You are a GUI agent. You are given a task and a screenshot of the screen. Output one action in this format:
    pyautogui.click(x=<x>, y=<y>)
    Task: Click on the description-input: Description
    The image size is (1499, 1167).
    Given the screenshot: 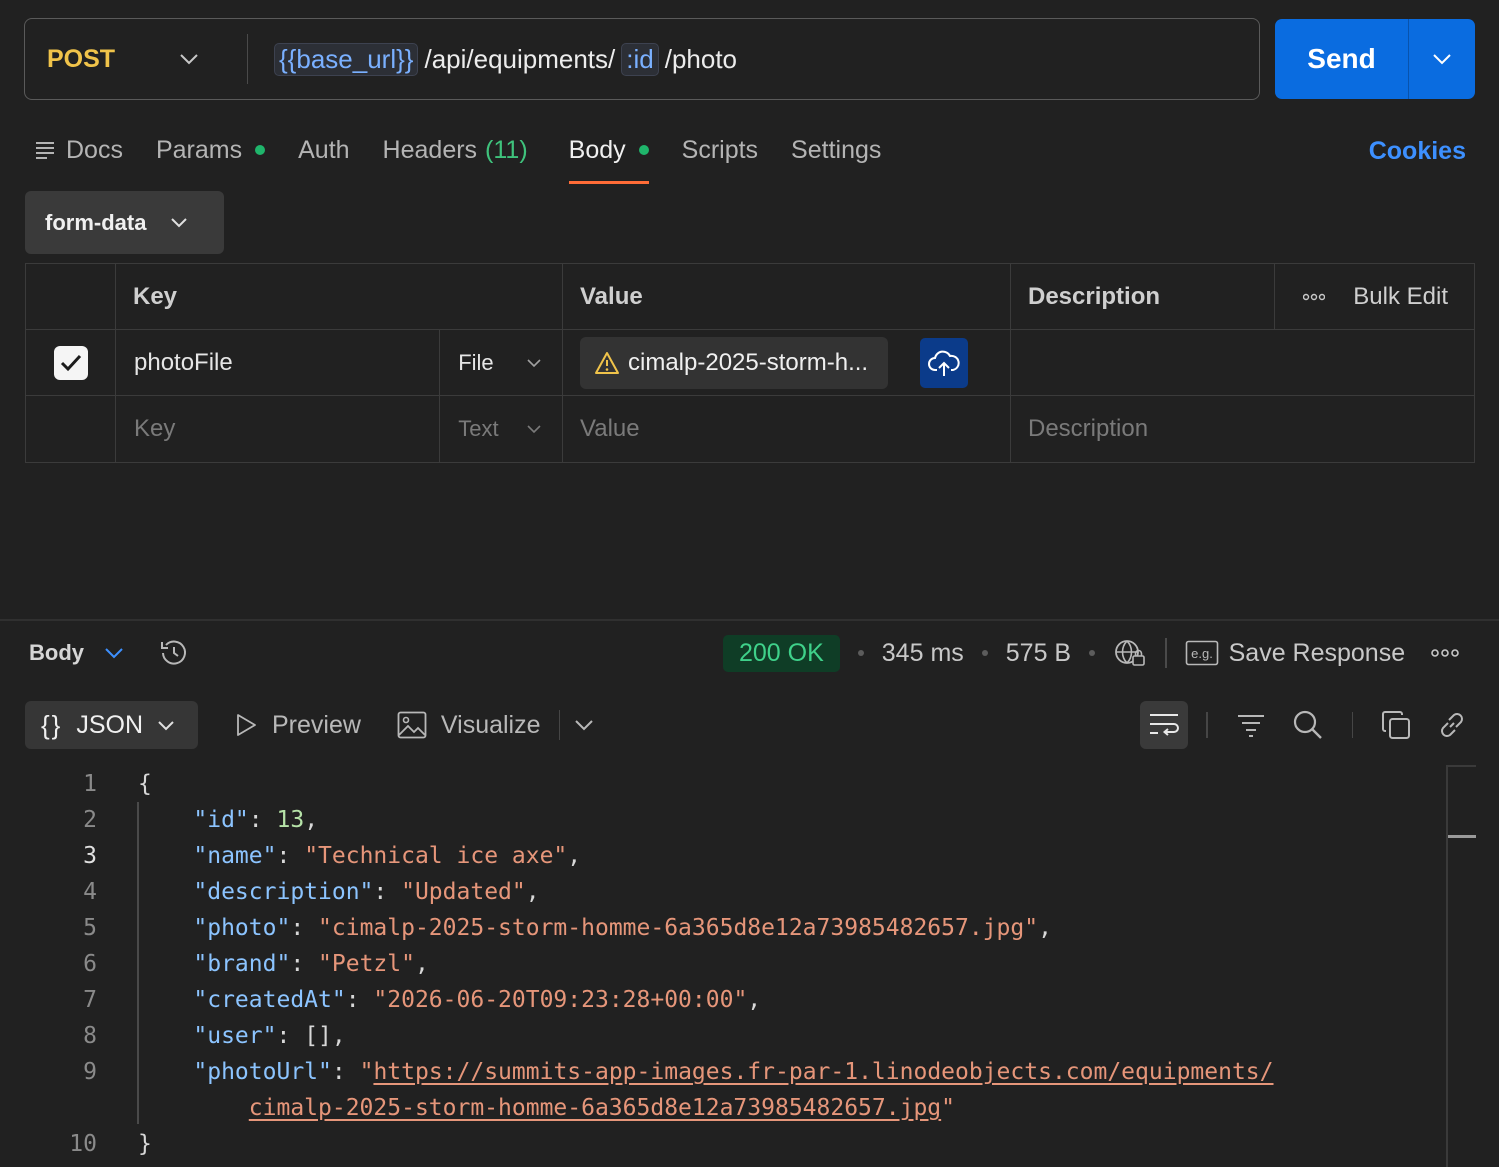 What is the action you would take?
    pyautogui.click(x=1242, y=429)
    